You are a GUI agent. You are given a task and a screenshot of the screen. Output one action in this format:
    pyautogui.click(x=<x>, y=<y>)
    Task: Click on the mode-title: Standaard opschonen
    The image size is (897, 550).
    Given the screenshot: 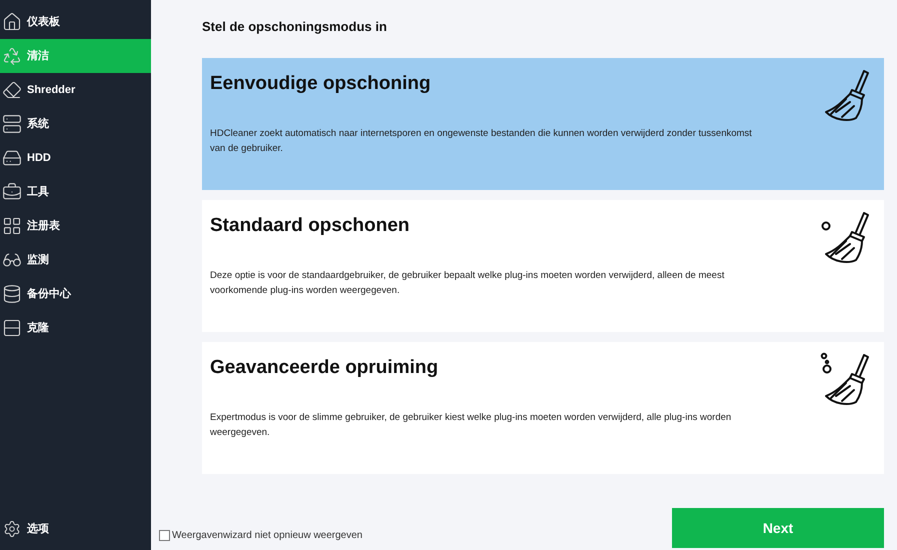 What is the action you would take?
    pyautogui.click(x=310, y=226)
    